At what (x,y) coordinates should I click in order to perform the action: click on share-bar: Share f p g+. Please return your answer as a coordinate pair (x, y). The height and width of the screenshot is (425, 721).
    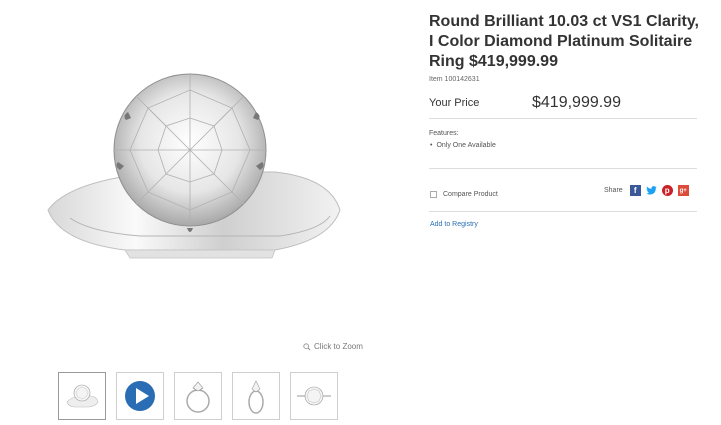
    Looking at the image, I should click on (646, 190).